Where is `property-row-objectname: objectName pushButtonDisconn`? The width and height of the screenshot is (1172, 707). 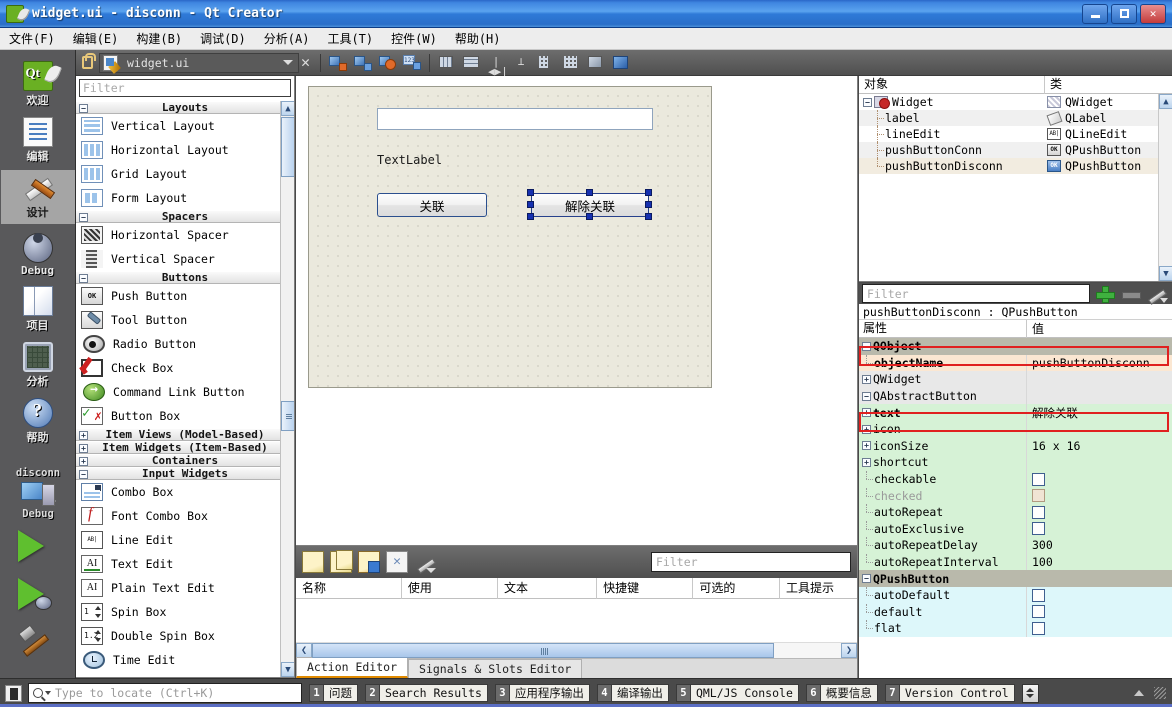
property-row-objectname: objectName pushButtonDisconn is located at coordinates (1015, 363).